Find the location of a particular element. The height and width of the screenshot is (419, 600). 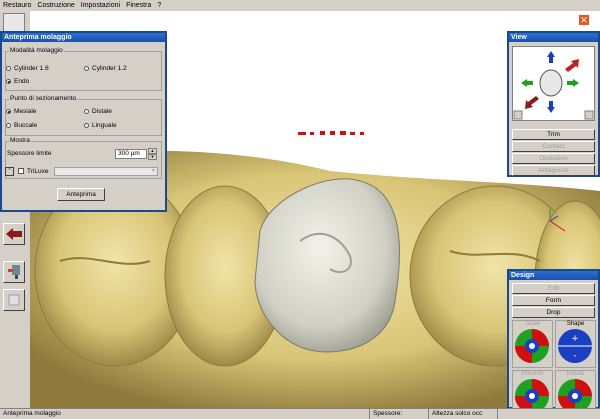

thickness-value: 300 µm is located at coordinates (129, 153).